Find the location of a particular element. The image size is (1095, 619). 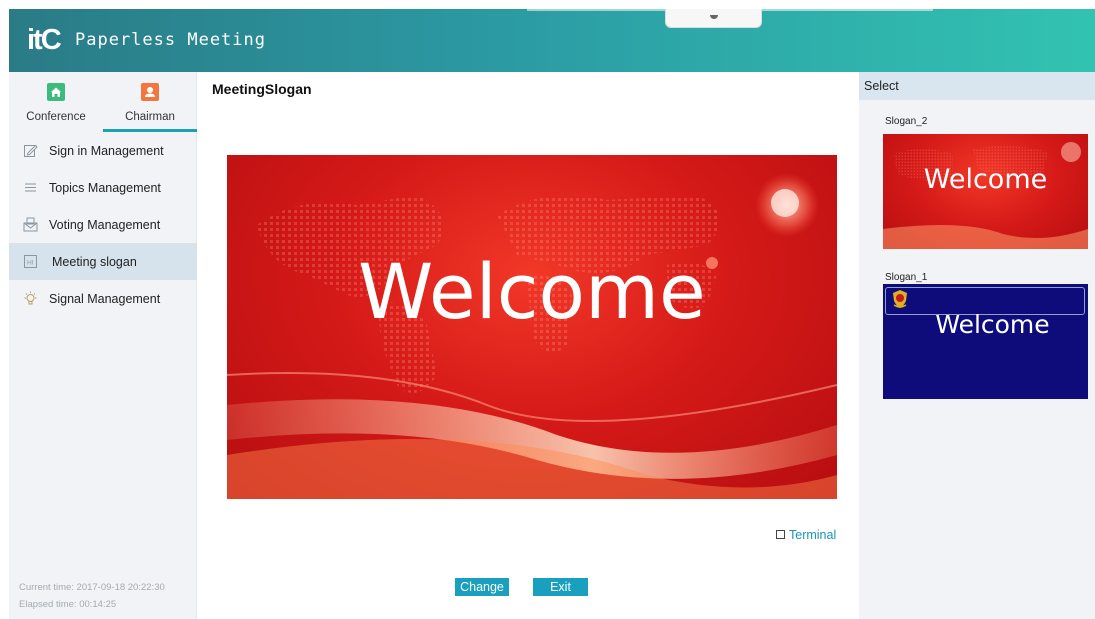

change-button: Change is located at coordinates (482, 587).